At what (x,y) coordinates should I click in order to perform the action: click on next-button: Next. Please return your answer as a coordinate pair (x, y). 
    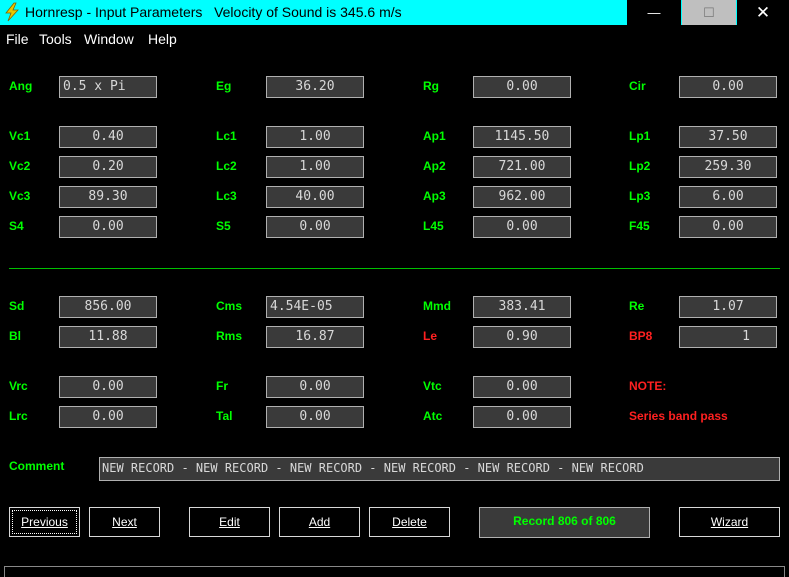
    Looking at the image, I should click on (124, 522).